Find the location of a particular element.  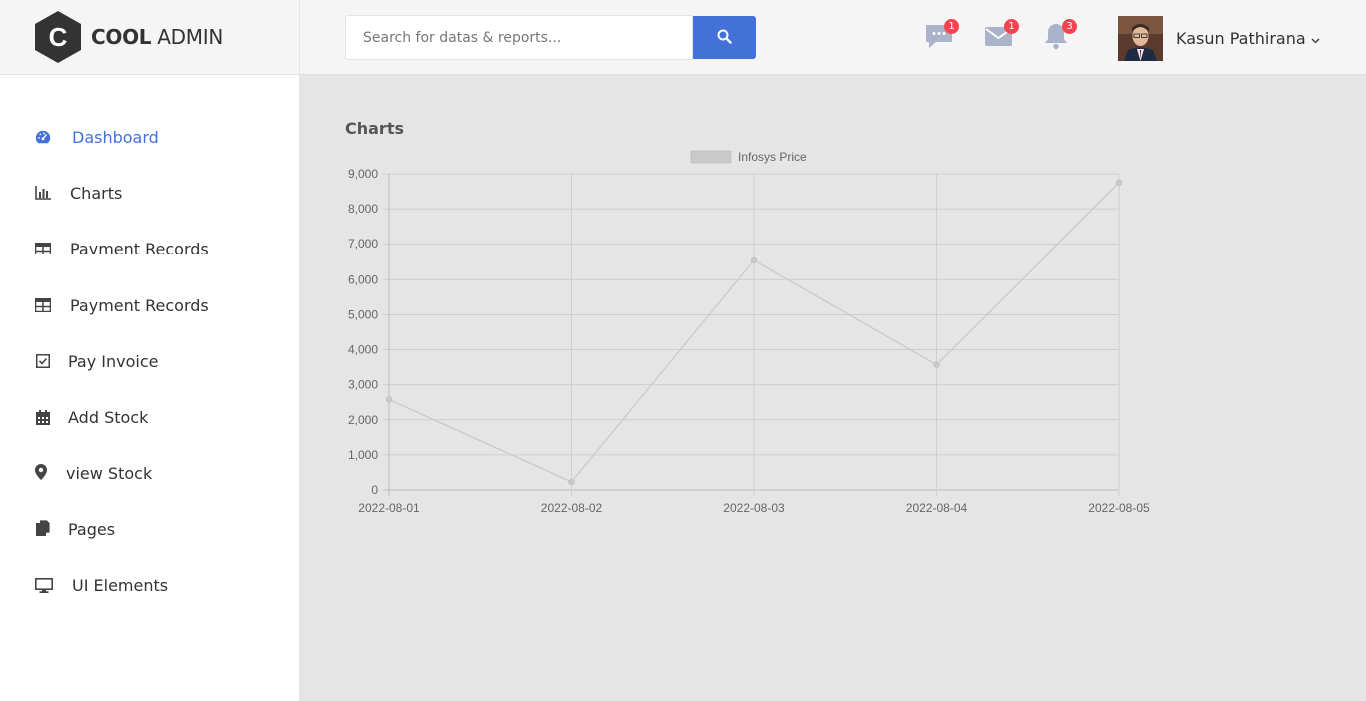

sidebar-item-label: Pages is located at coordinates (92, 529).